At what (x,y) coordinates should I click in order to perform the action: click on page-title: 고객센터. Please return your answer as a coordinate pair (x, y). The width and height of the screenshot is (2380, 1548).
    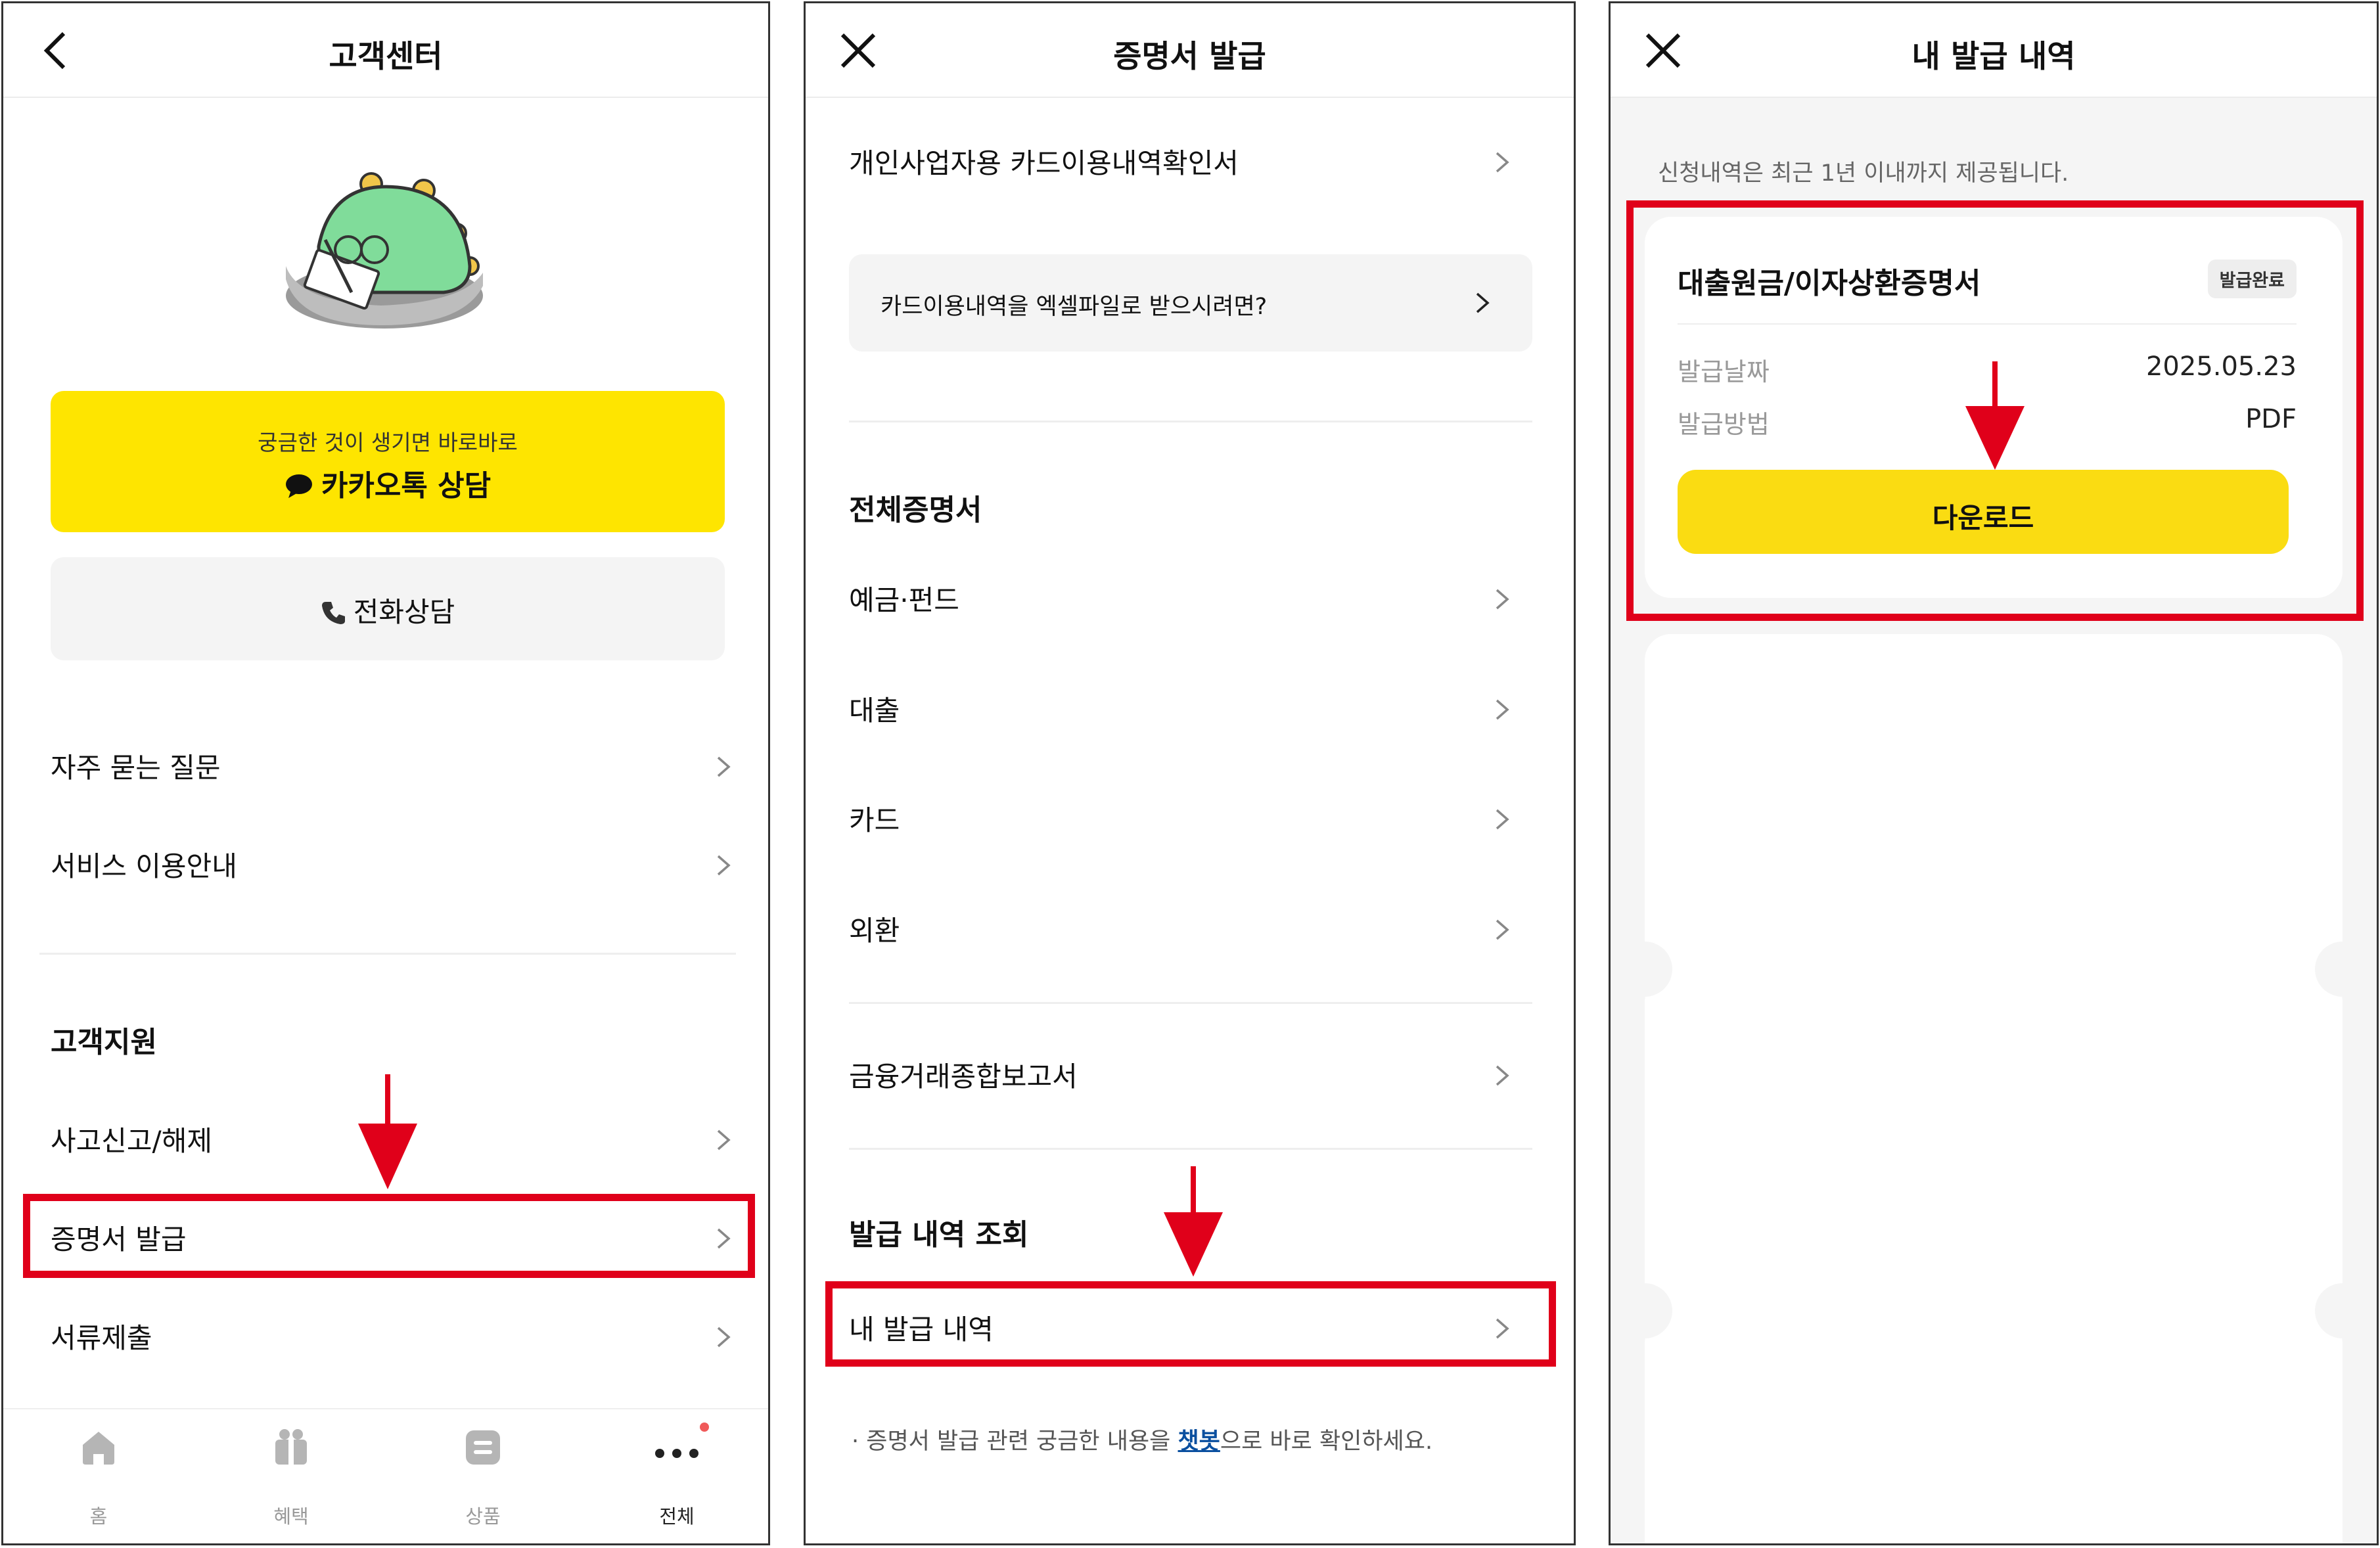
    Looking at the image, I should click on (386, 57).